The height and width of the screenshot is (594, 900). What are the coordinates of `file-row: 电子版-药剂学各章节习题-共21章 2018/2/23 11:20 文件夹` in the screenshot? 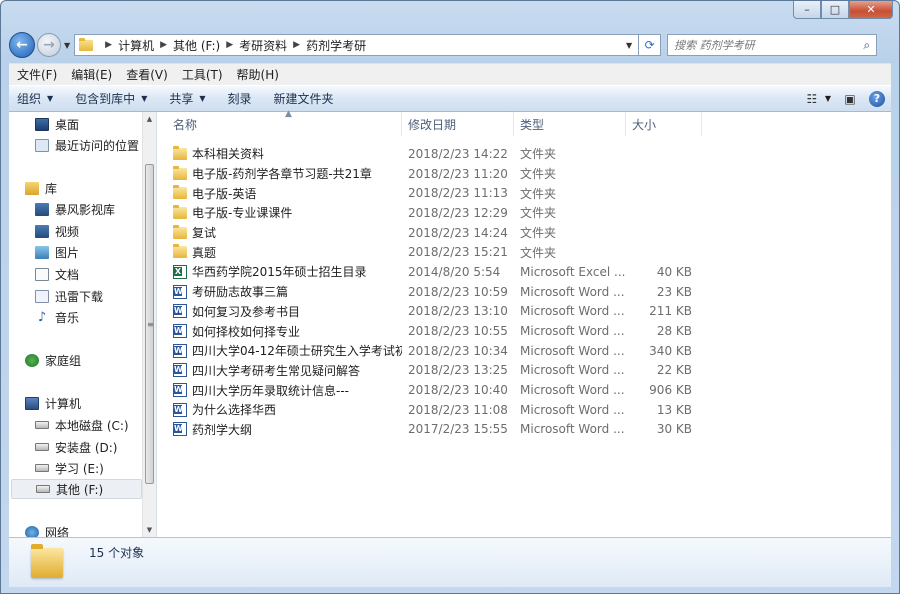 It's located at (524, 174).